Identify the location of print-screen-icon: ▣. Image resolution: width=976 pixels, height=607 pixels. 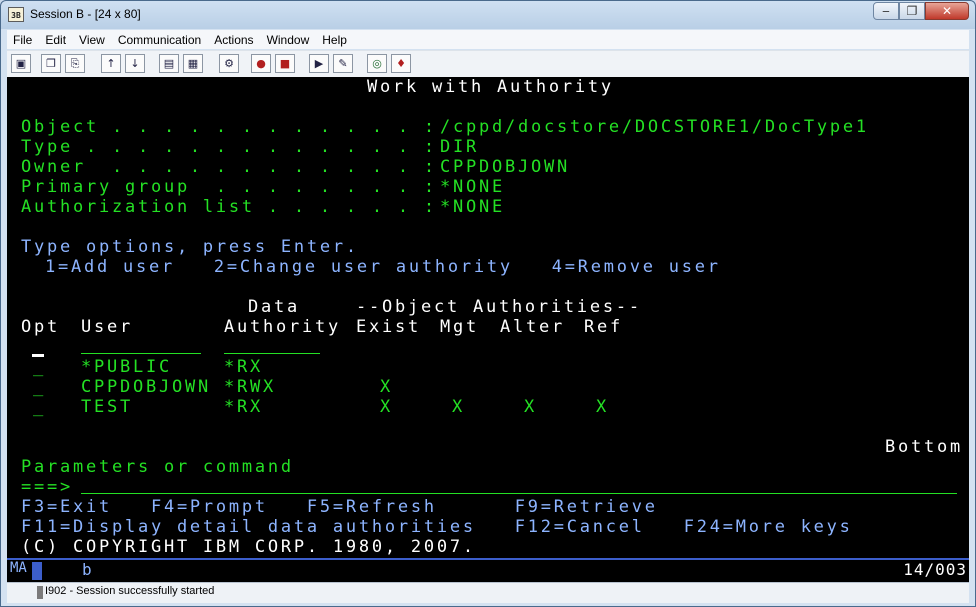
(21, 63).